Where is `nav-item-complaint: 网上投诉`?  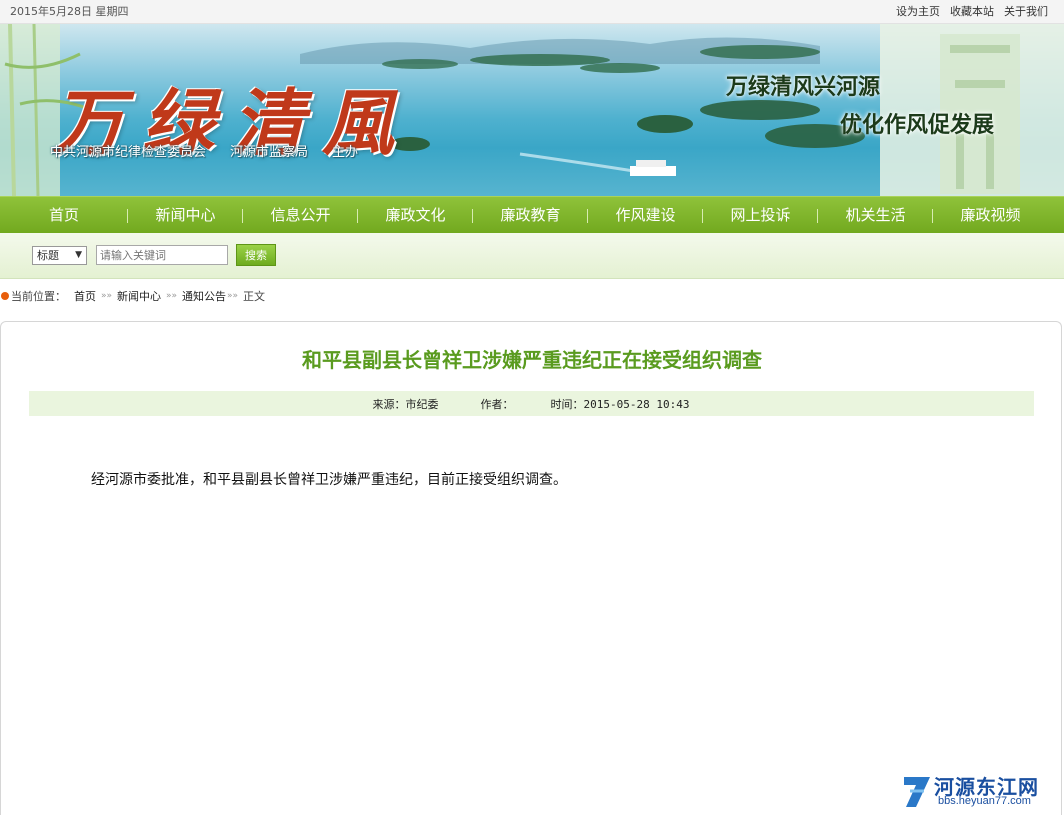 nav-item-complaint: 网上投诉 is located at coordinates (760, 215).